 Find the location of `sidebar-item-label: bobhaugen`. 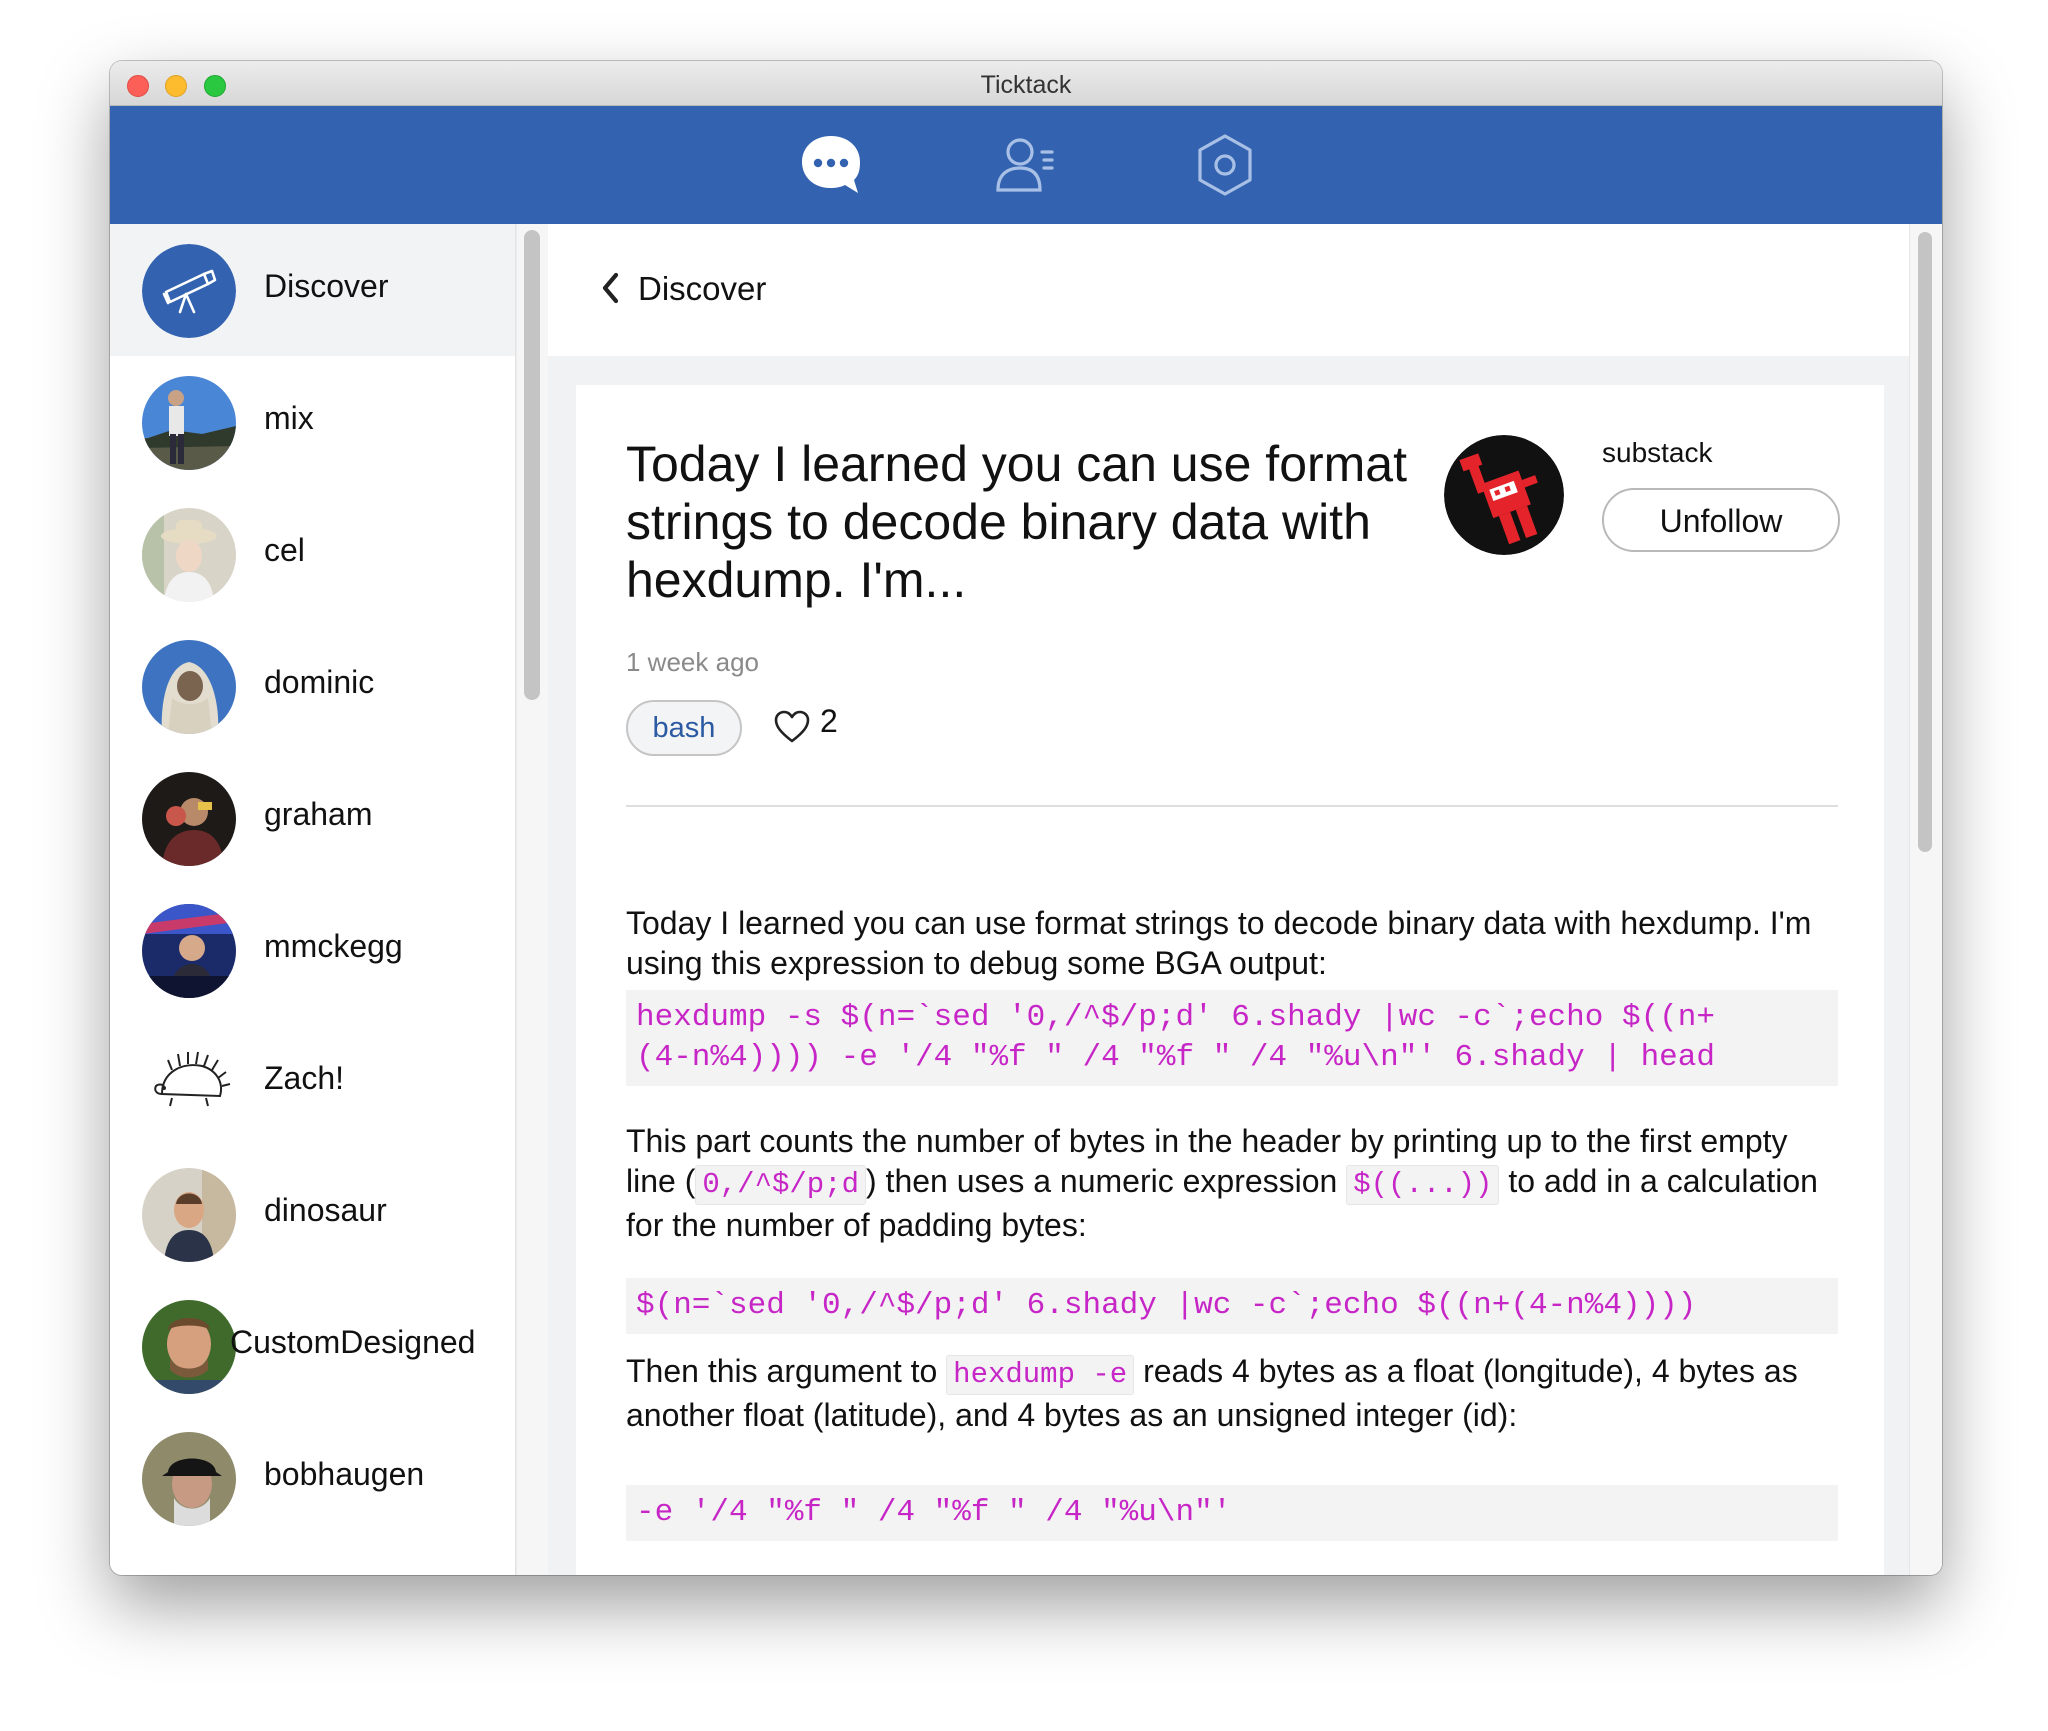

sidebar-item-label: bobhaugen is located at coordinates (344, 1474).